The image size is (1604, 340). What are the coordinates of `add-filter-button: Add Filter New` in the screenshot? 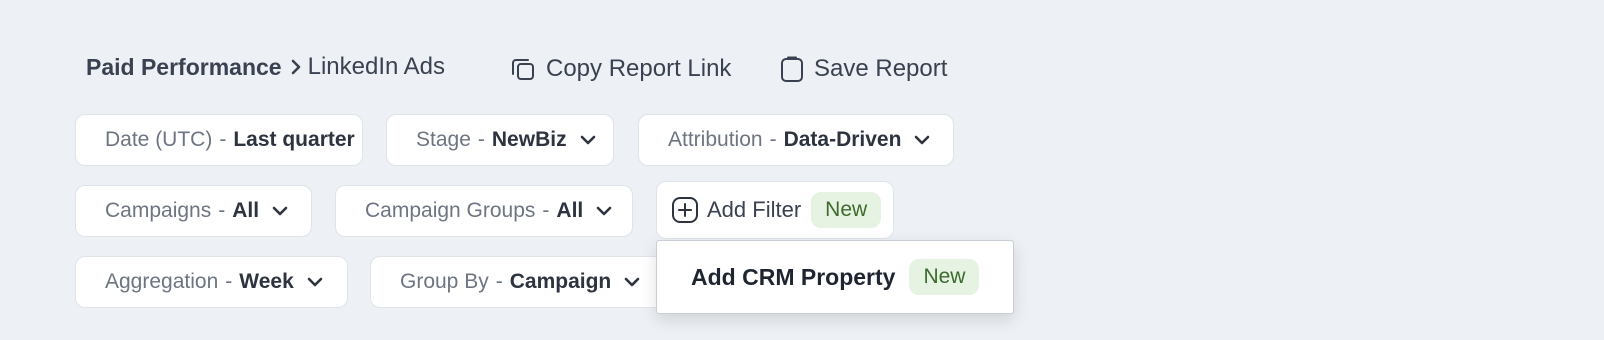 It's located at (775, 210).